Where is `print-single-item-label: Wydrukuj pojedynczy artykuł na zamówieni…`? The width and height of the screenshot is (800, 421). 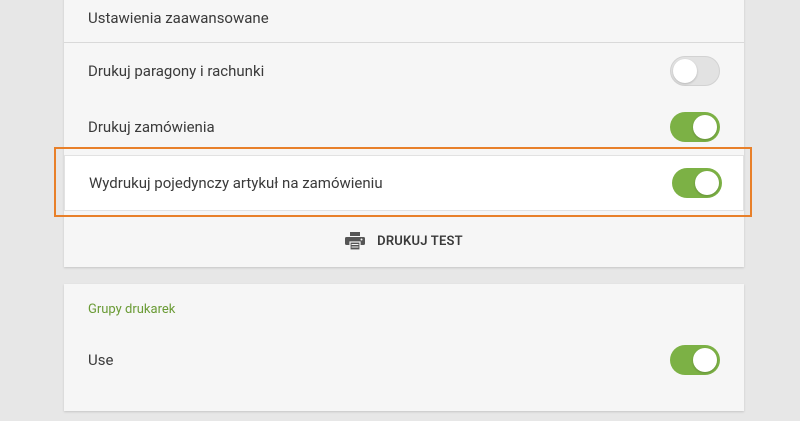
print-single-item-label: Wydrukuj pojedynczy artykuł na zamówieni… is located at coordinates (236, 183).